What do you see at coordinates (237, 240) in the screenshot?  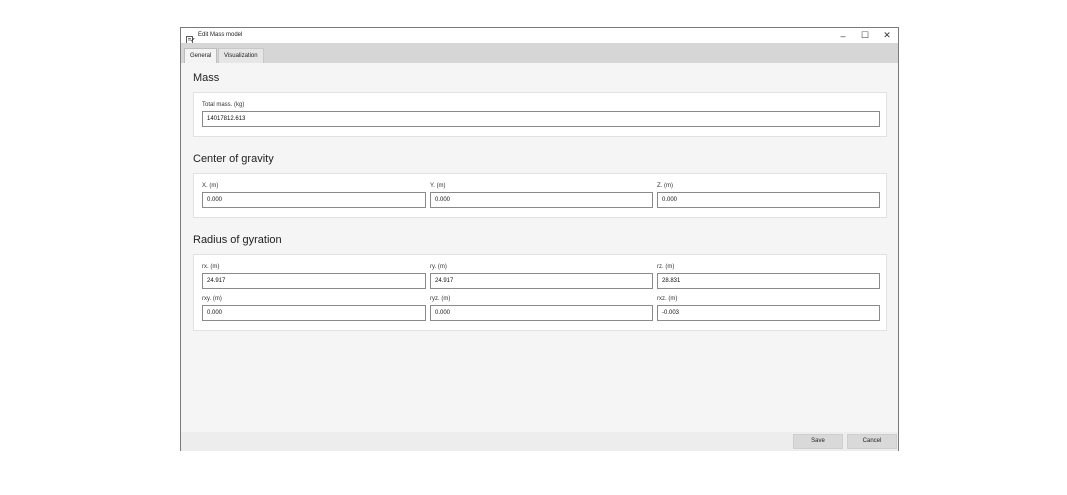 I see `gyration-section-title: Radius of gyration` at bounding box center [237, 240].